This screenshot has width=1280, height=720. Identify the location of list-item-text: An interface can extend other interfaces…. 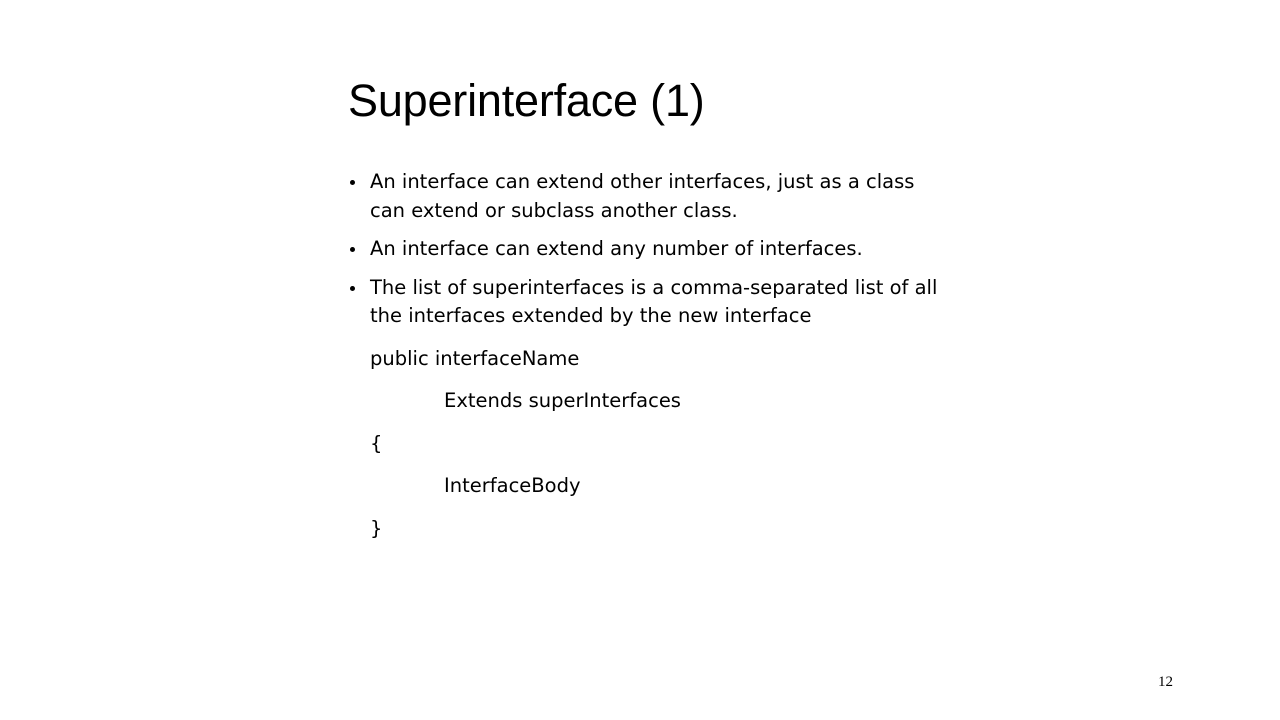
(642, 196).